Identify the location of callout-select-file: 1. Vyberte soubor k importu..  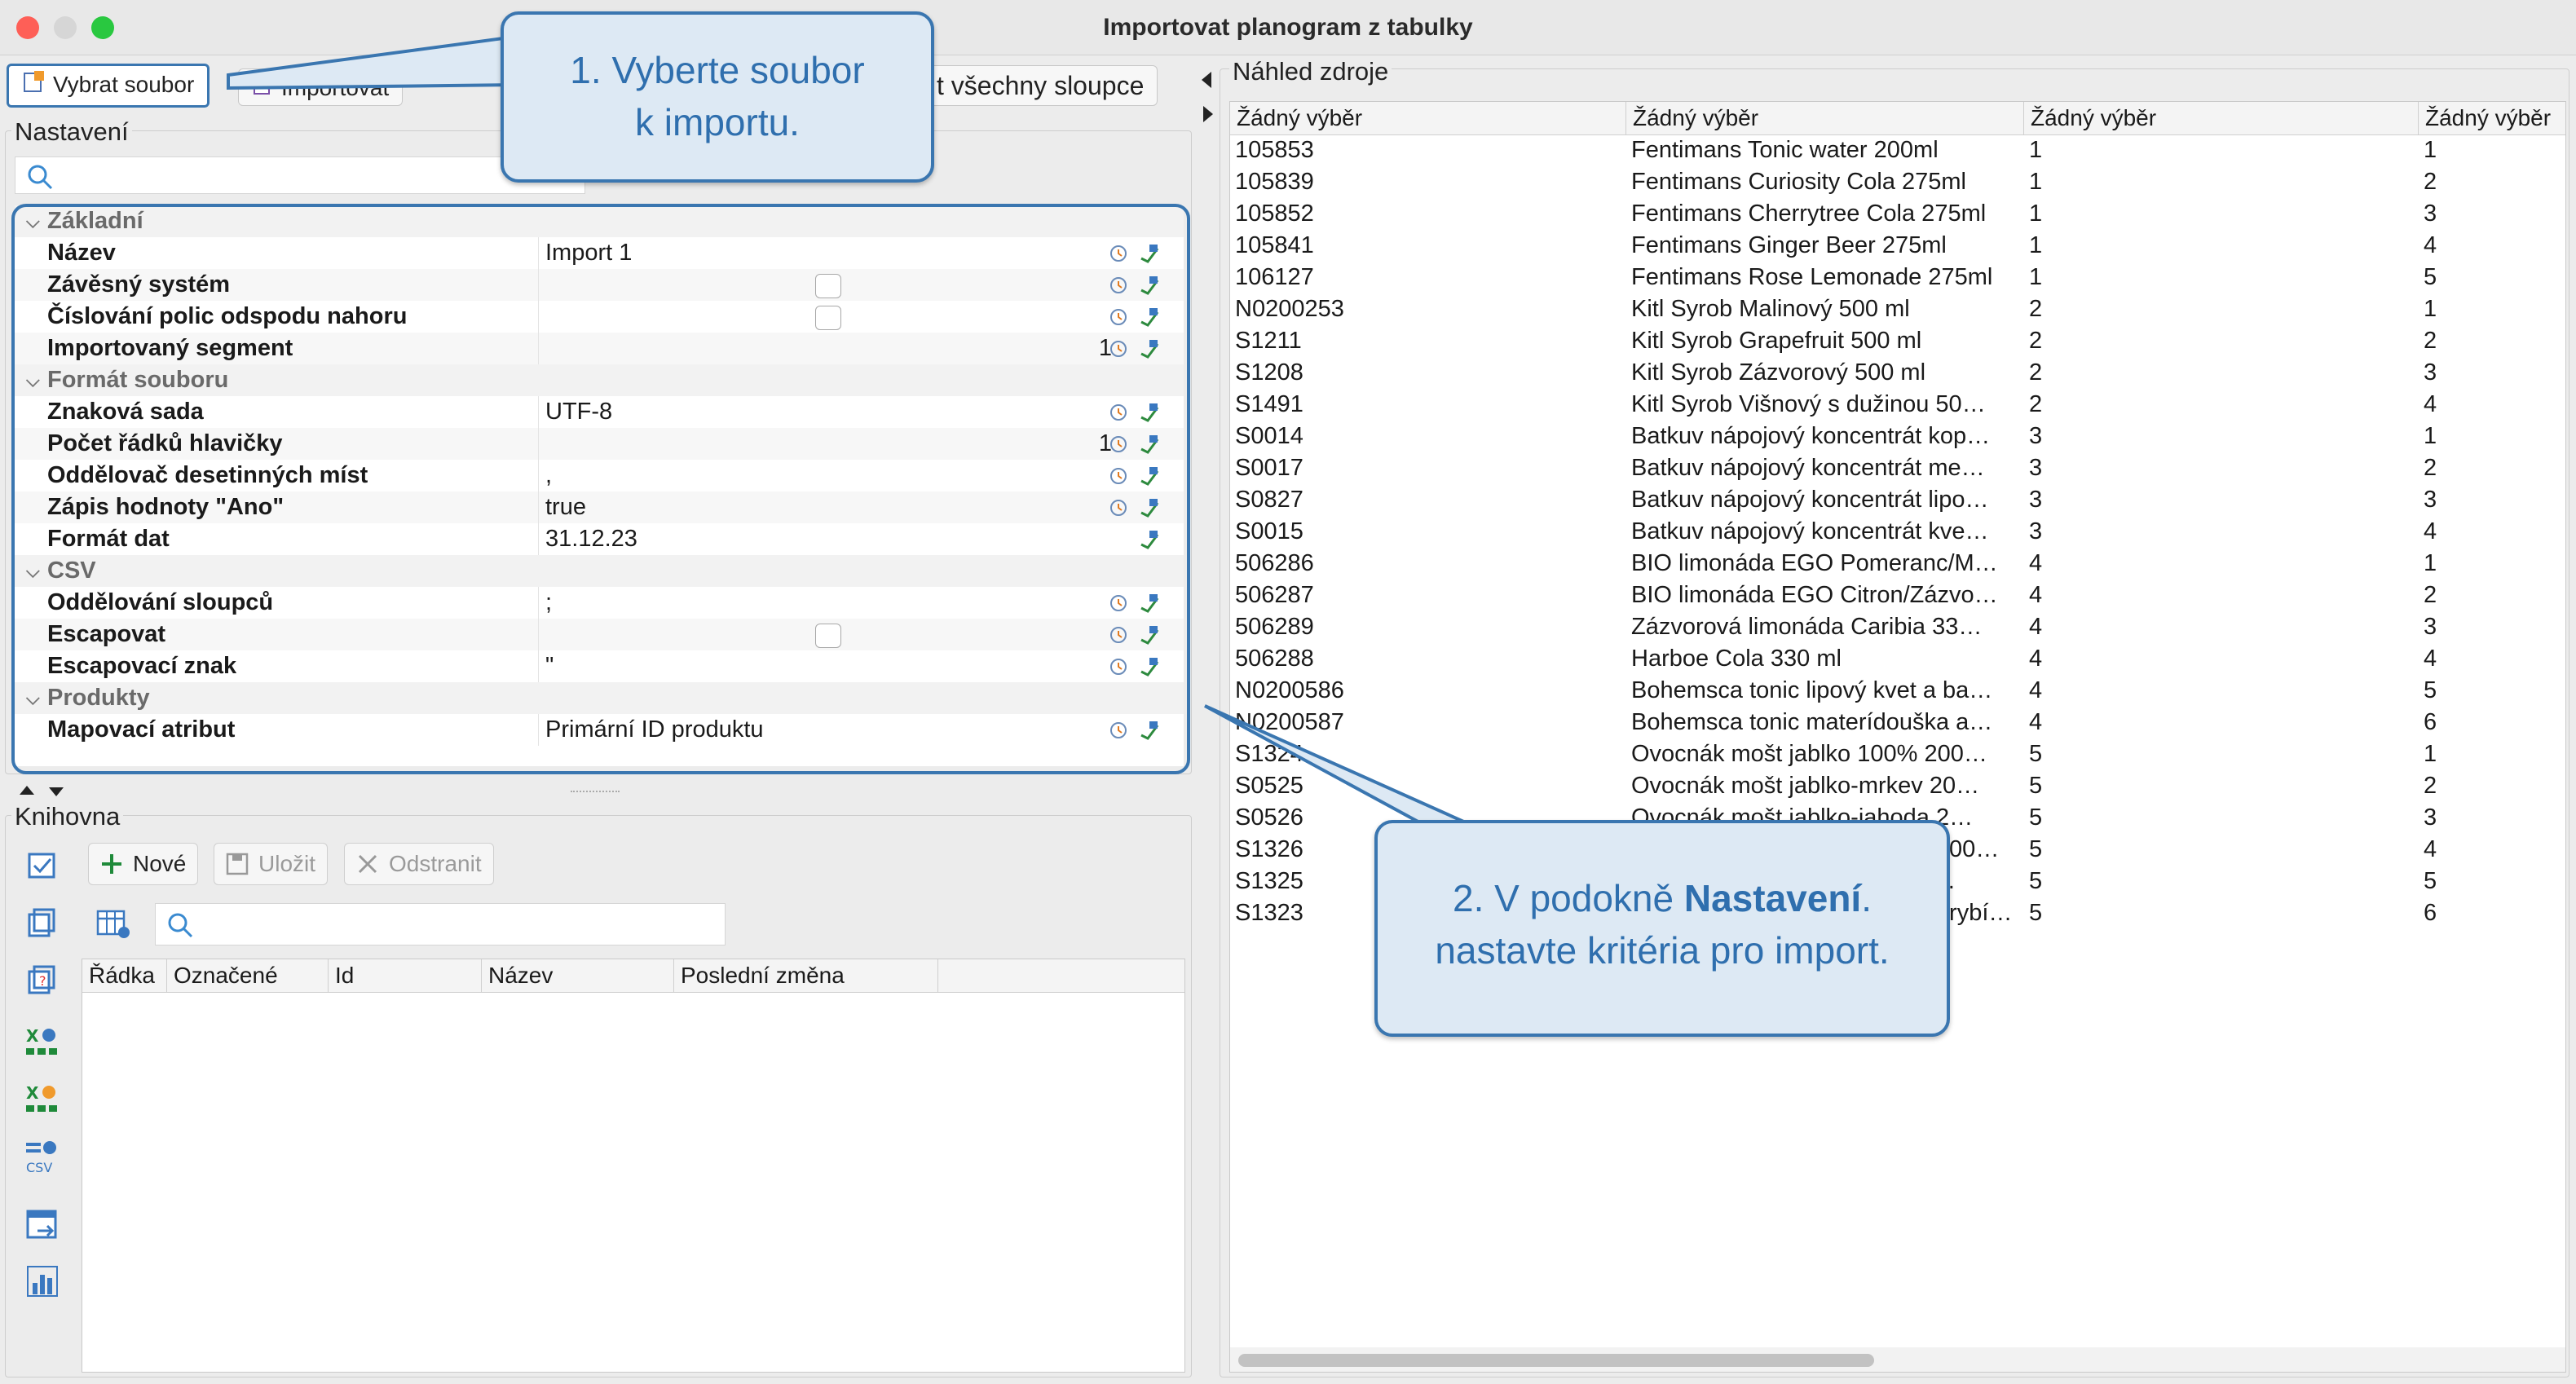
(717, 97).